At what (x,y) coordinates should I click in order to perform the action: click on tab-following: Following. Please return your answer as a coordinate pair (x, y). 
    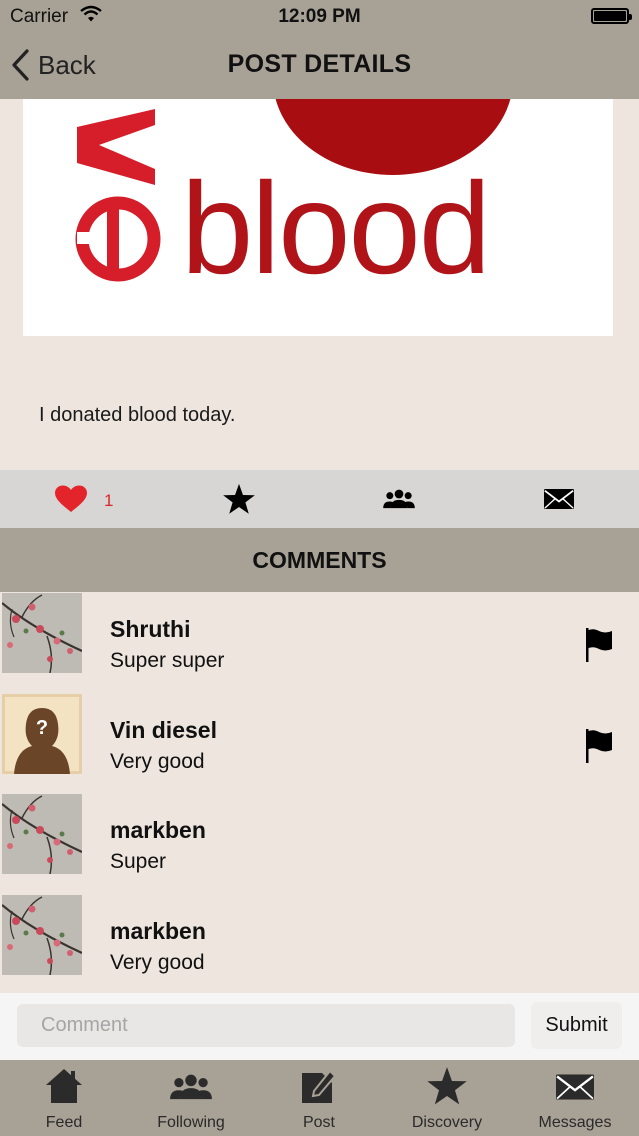
    Looking at the image, I should click on (191, 1098).